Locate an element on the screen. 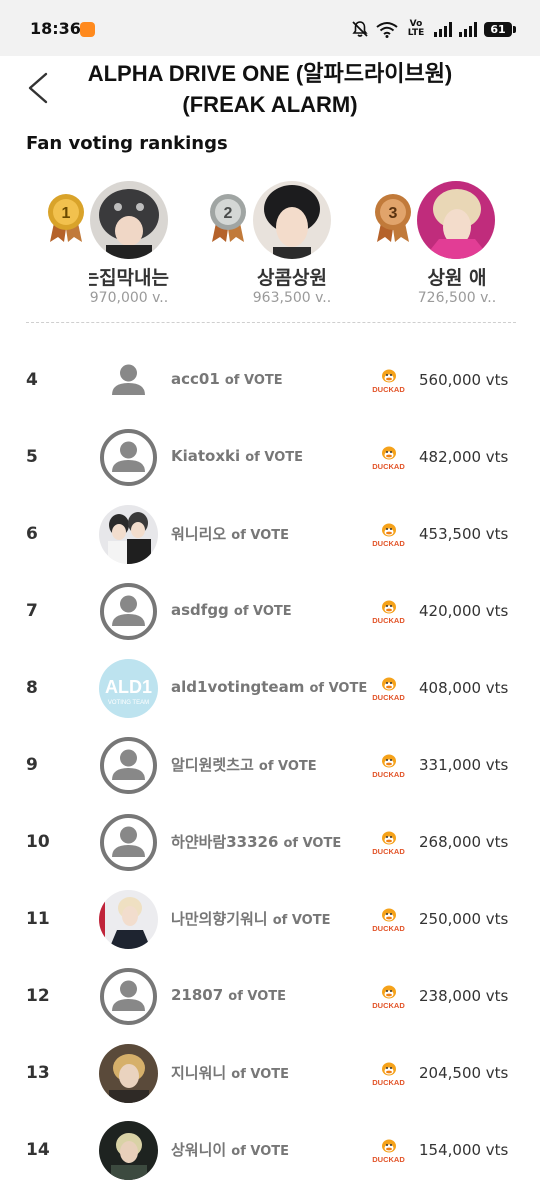 The image size is (540, 1199). medal-rank-2: 2 is located at coordinates (228, 213).